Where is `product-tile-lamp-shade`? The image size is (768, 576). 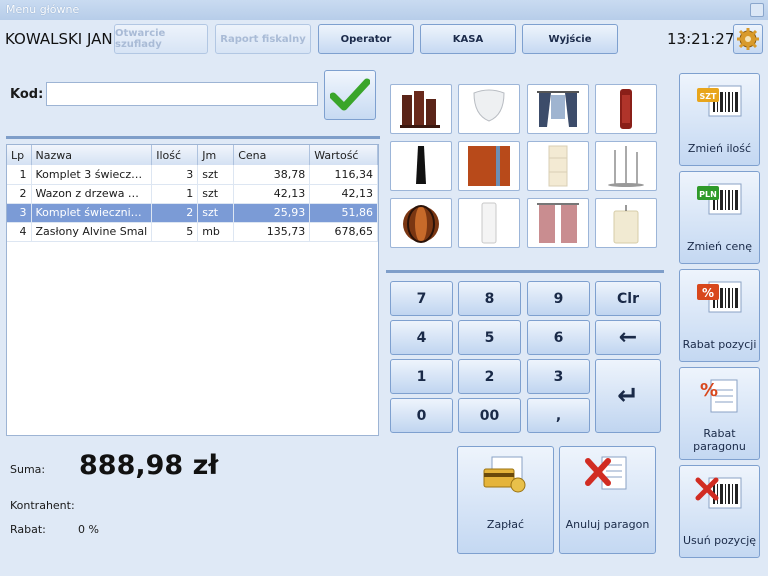 product-tile-lamp-shade is located at coordinates (489, 109).